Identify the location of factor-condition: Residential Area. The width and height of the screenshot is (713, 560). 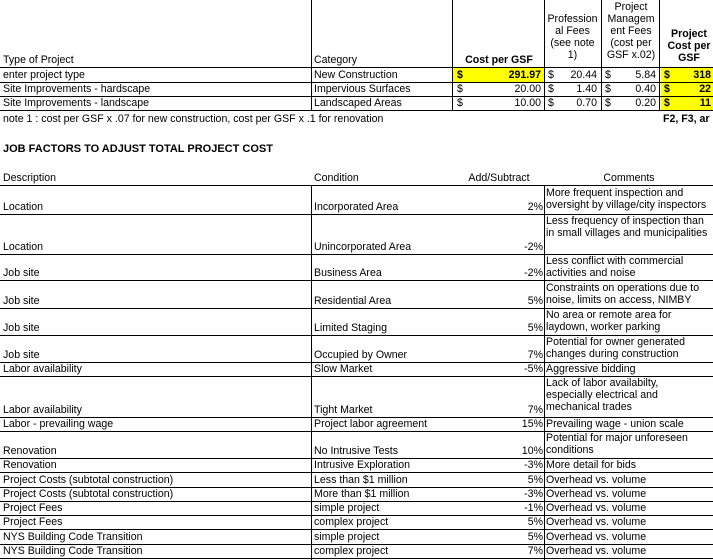
(379, 301).